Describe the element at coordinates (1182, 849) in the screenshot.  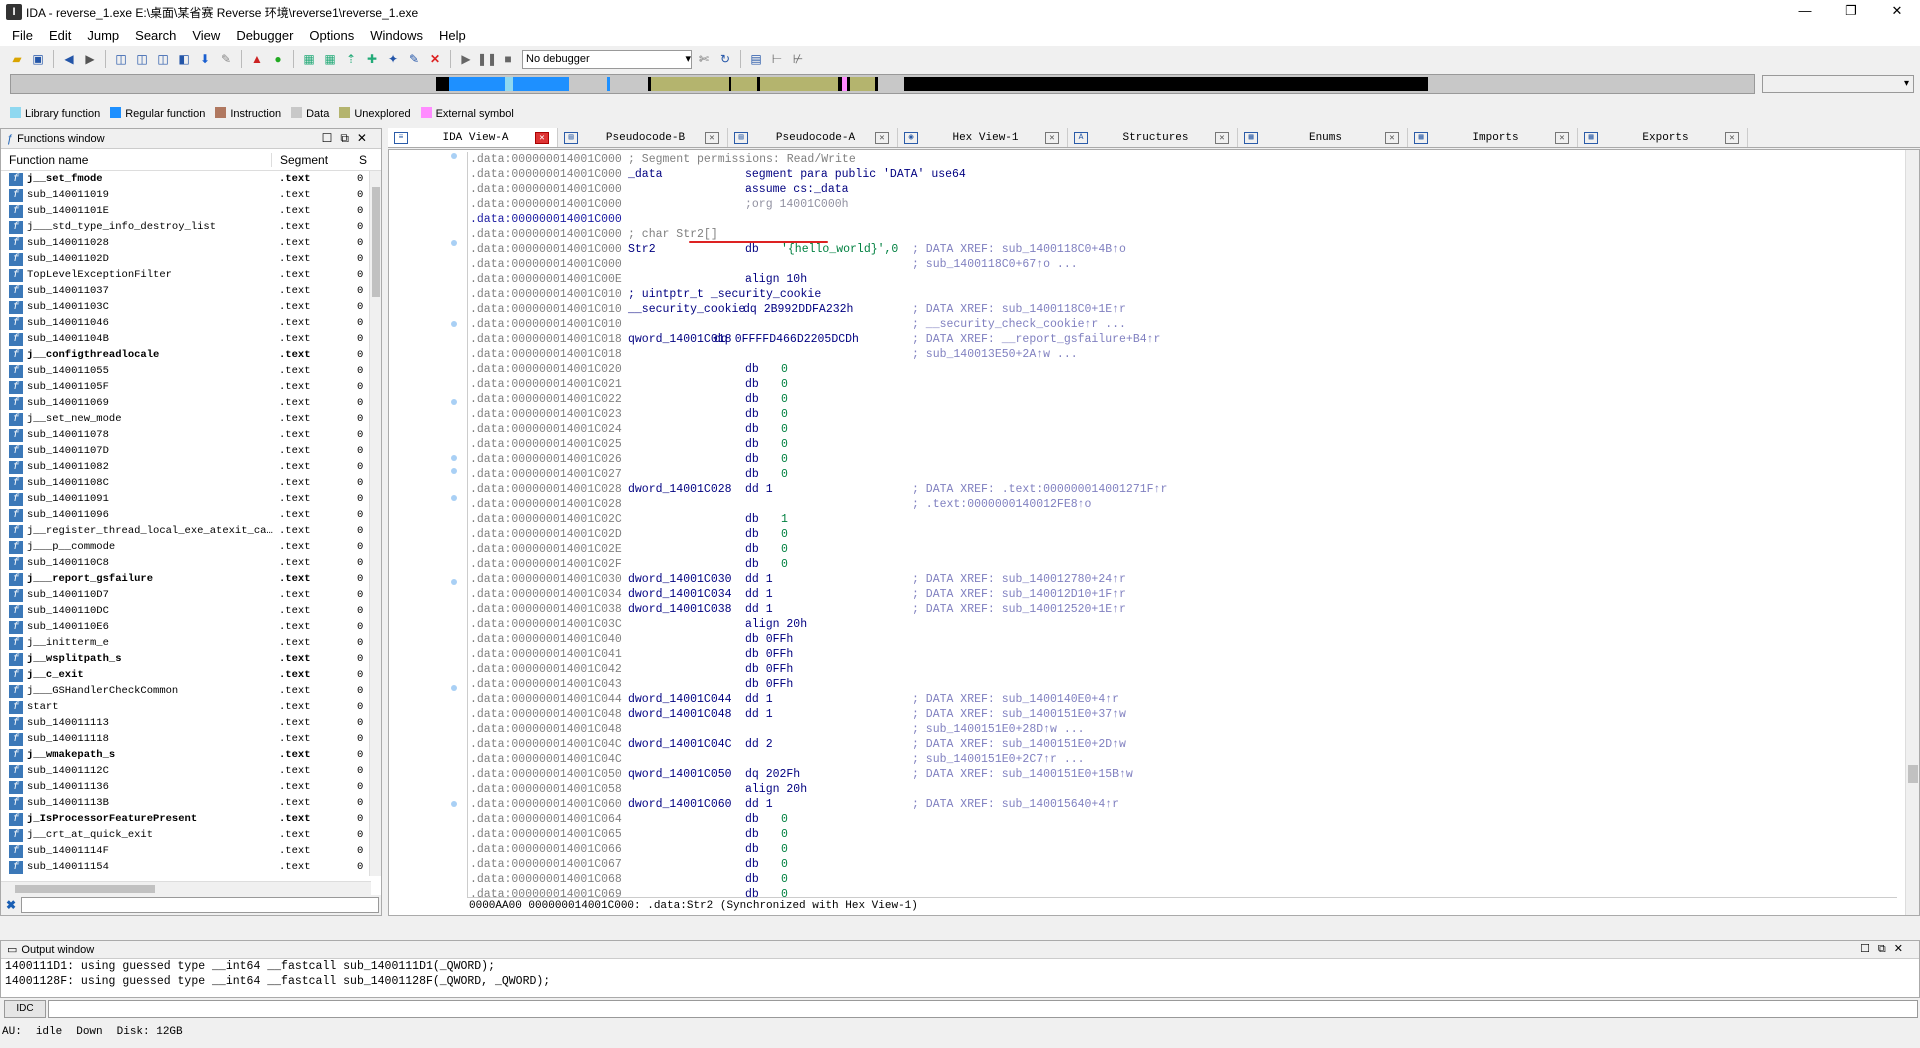
I see `listing-line: .data:000000014001C066 db 0` at that location.